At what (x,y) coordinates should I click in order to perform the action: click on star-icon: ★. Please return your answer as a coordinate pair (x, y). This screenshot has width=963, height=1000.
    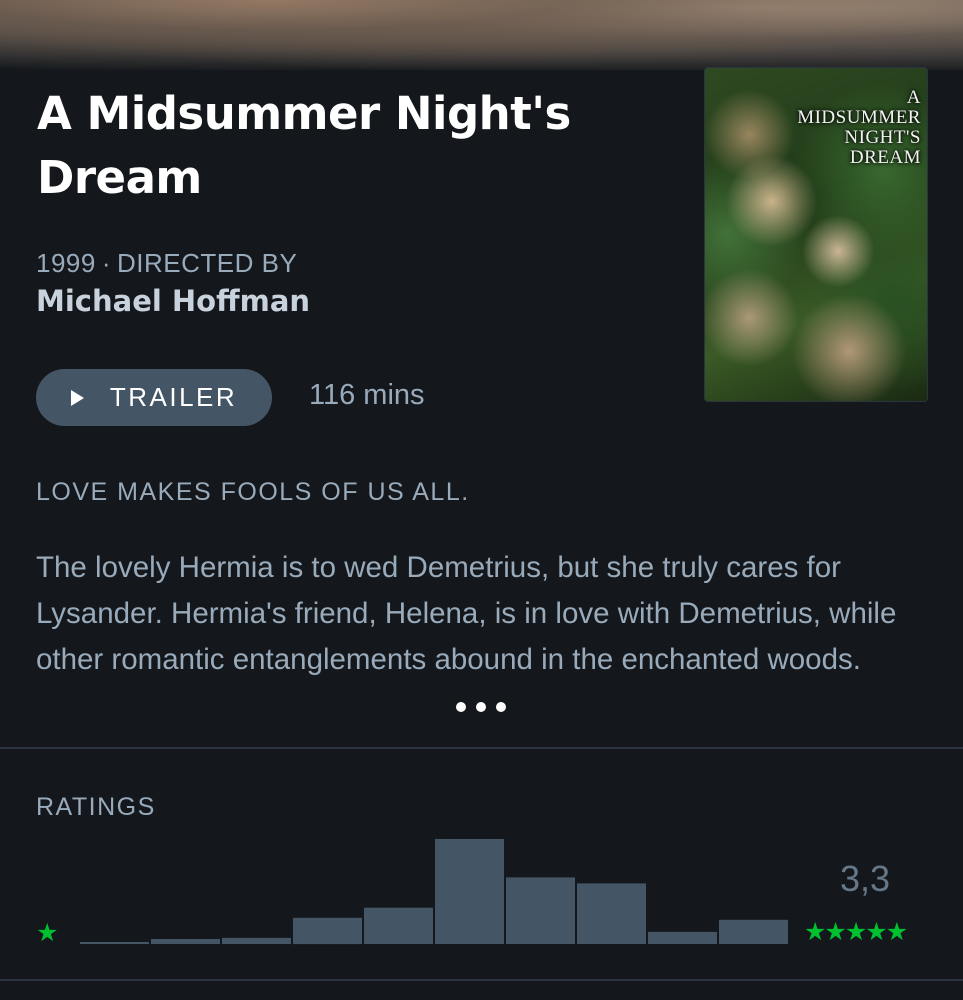
    Looking at the image, I should click on (47, 933).